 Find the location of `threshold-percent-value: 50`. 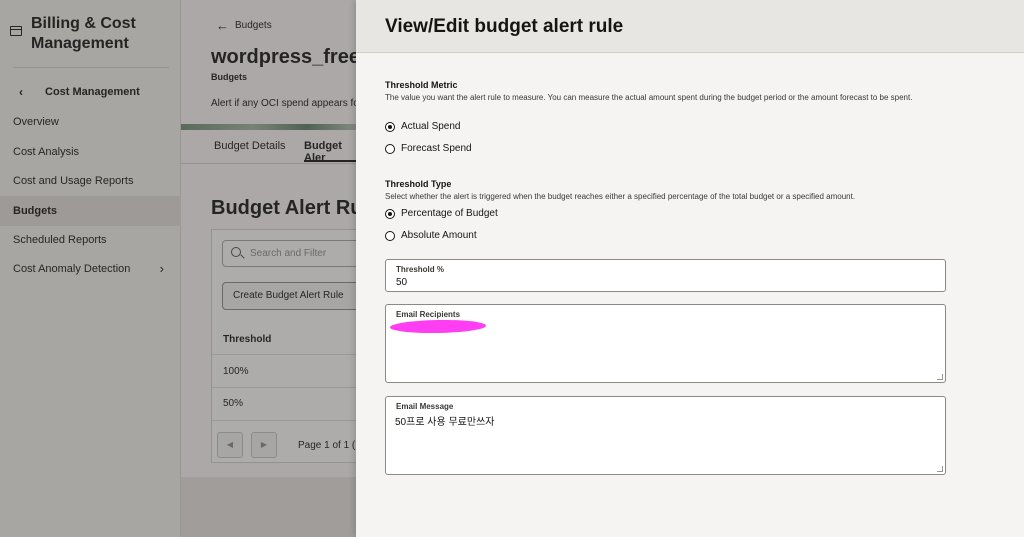

threshold-percent-value: 50 is located at coordinates (402, 282).